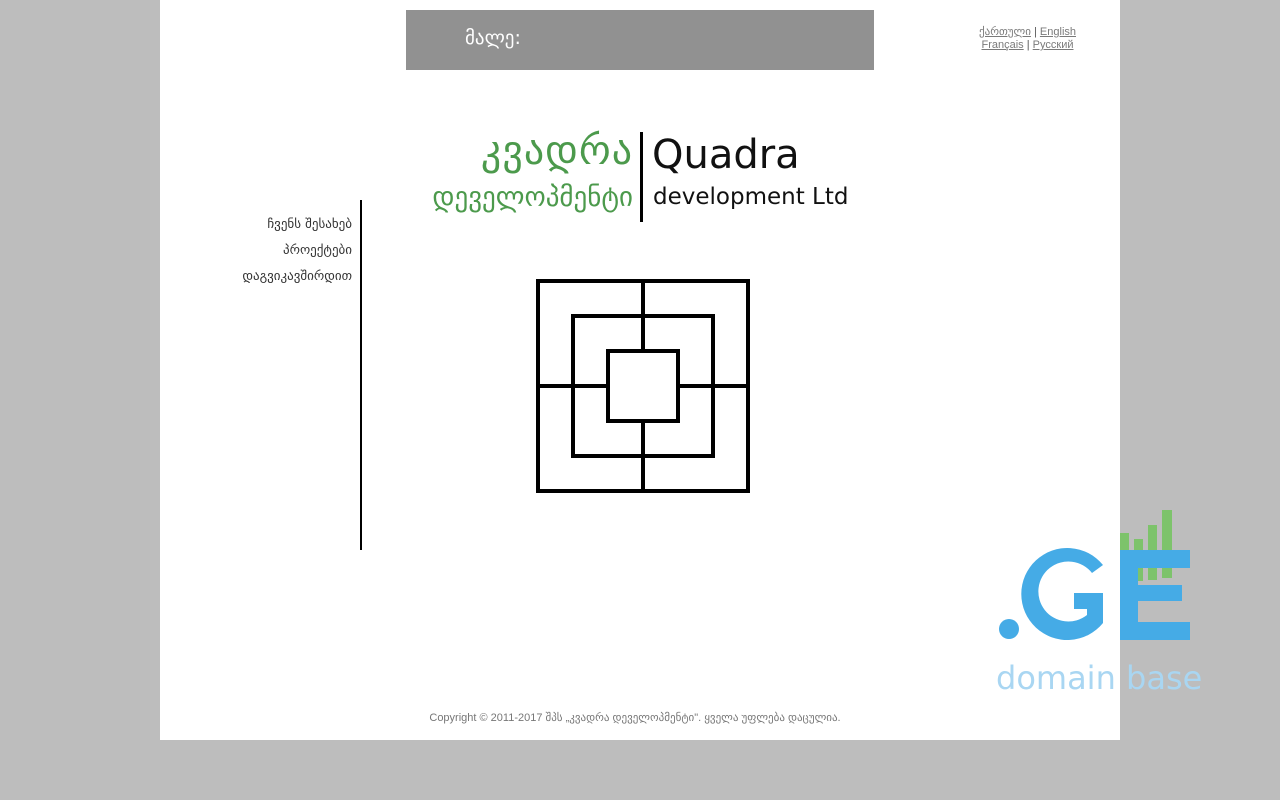 This screenshot has height=800, width=1280. What do you see at coordinates (1005, 32) in the screenshot?
I see `lang-link-georgian: ქართული` at bounding box center [1005, 32].